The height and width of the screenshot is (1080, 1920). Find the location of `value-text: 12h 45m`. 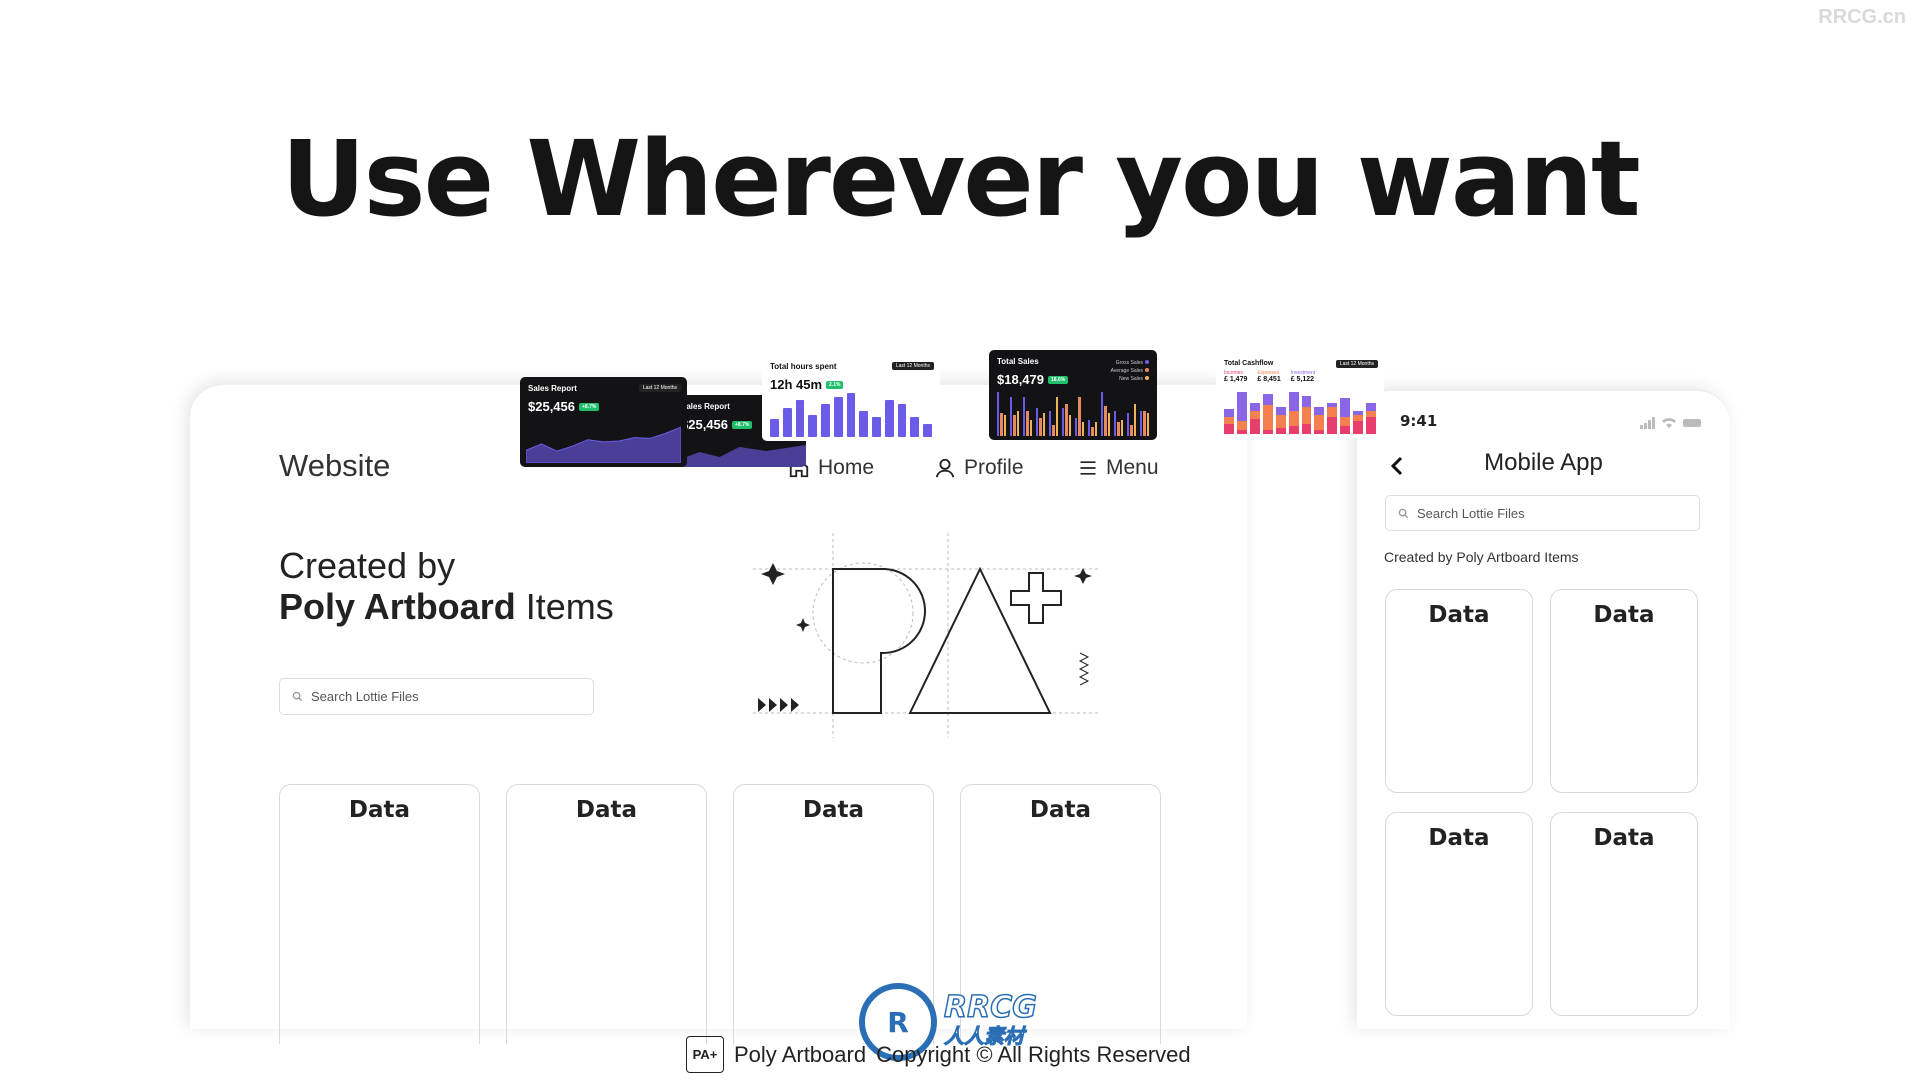

value-text: 12h 45m is located at coordinates (796, 384).